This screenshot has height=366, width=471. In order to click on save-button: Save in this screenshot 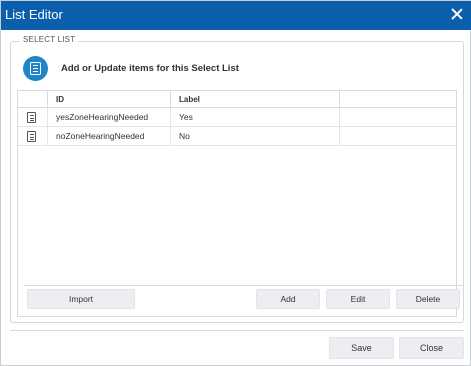, I will do `click(361, 348)`.